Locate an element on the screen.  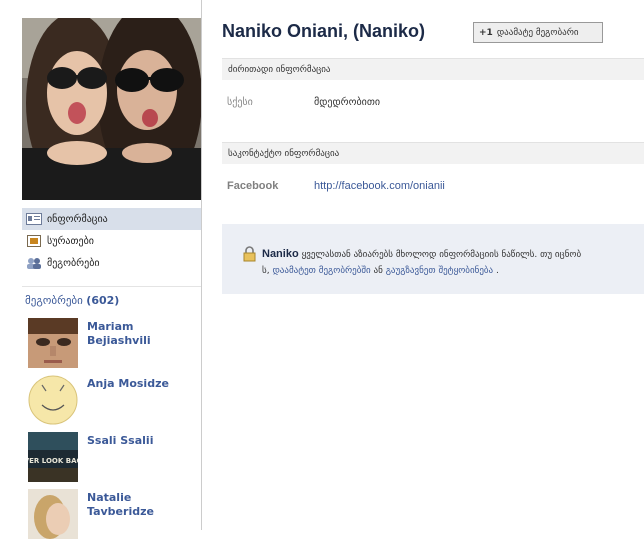
nav-item-photos: სურათები is located at coordinates (111, 241).